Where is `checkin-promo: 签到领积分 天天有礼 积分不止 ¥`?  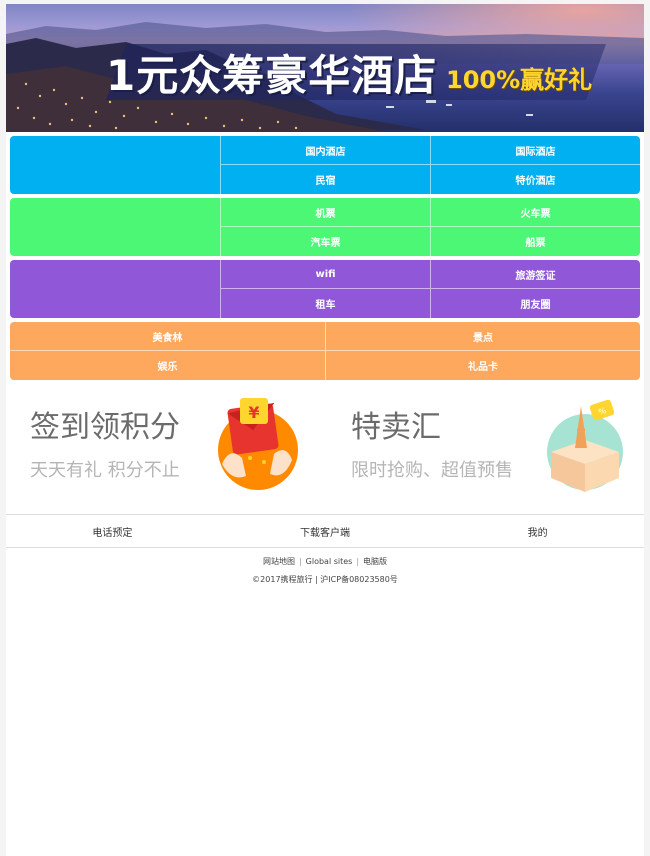 checkin-promo: 签到领积分 天天有礼 积分不止 ¥ is located at coordinates (165, 448).